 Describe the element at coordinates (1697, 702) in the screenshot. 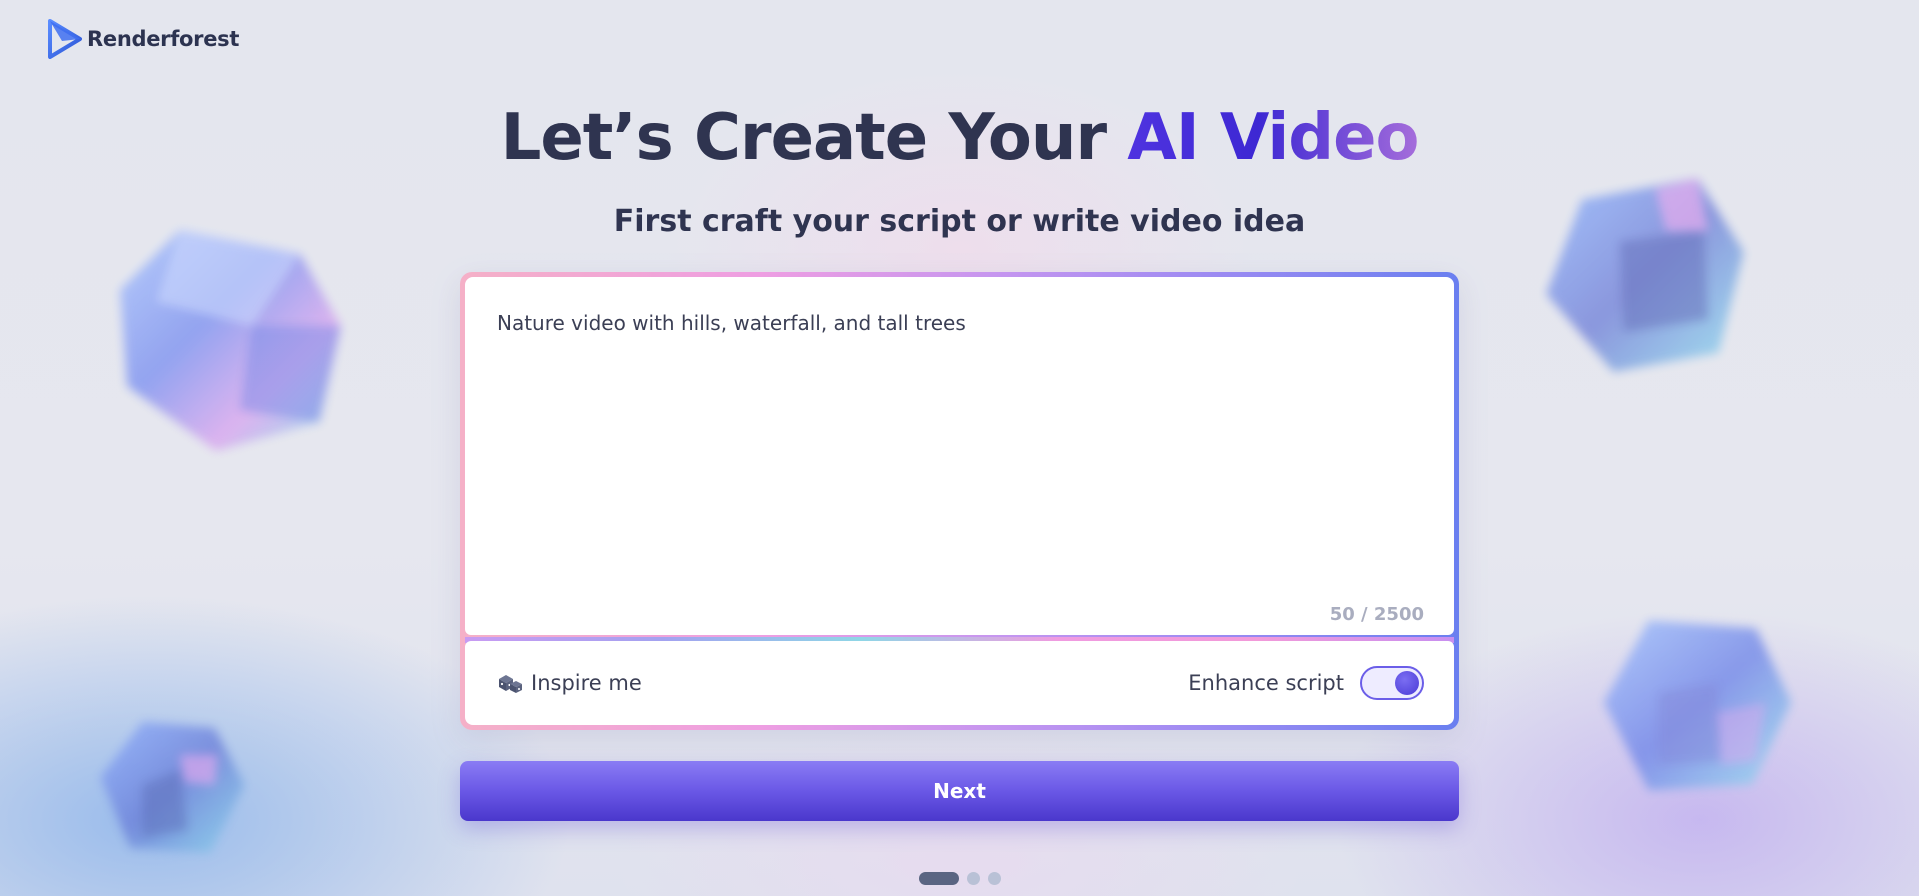

I see `decorative-cube-right-bottom` at that location.